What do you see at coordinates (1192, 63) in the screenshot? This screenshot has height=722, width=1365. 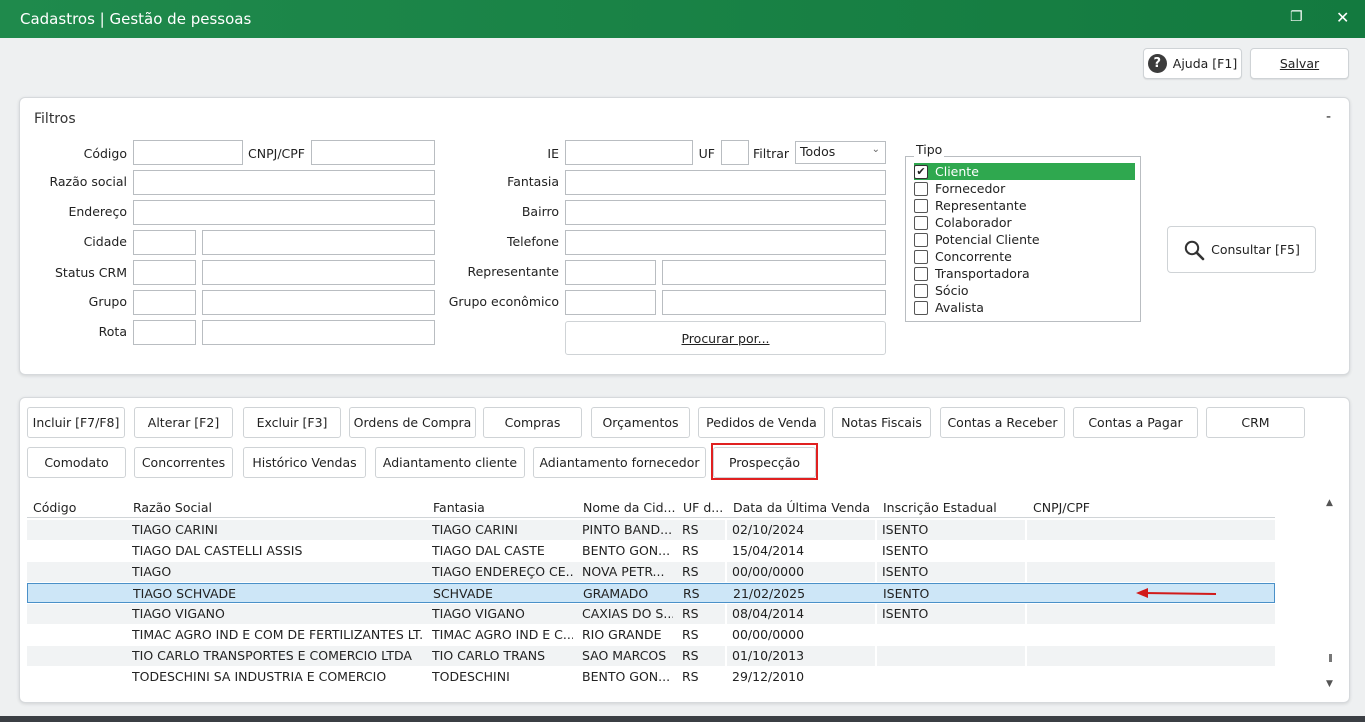 I see `help-button: ? Ajuda [F1]` at bounding box center [1192, 63].